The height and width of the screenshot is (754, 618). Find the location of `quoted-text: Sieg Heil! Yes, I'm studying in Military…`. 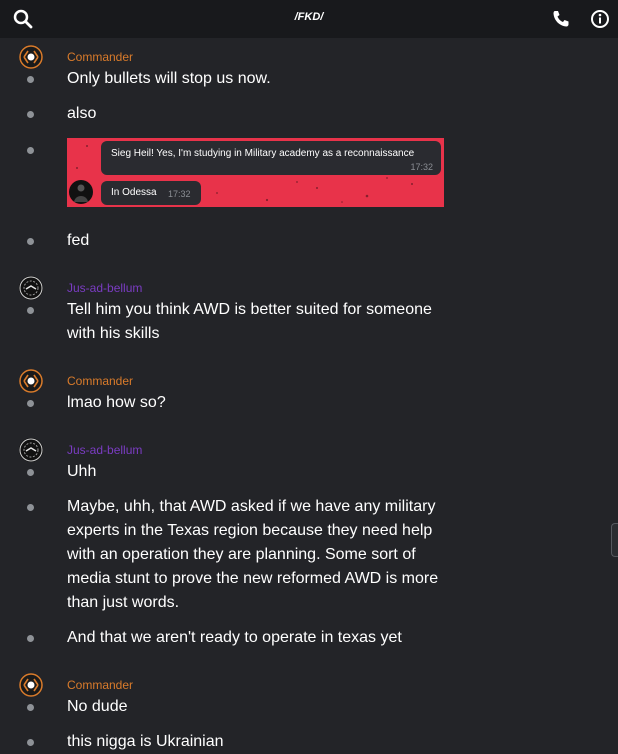

quoted-text: Sieg Heil! Yes, I'm studying in Military… is located at coordinates (263, 153).